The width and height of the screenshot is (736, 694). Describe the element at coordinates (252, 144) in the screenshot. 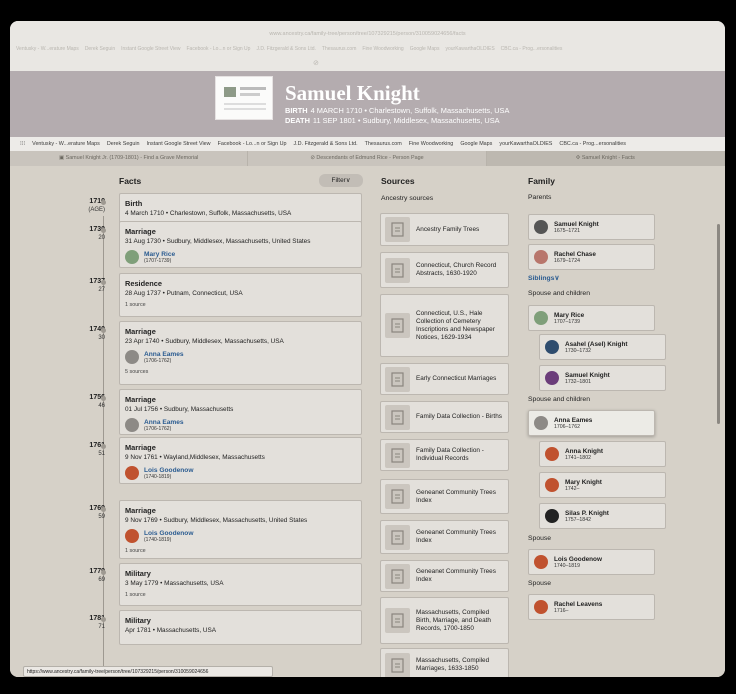

I see `bookmark-item: Facebook - Lo...n or Sign Up` at that location.